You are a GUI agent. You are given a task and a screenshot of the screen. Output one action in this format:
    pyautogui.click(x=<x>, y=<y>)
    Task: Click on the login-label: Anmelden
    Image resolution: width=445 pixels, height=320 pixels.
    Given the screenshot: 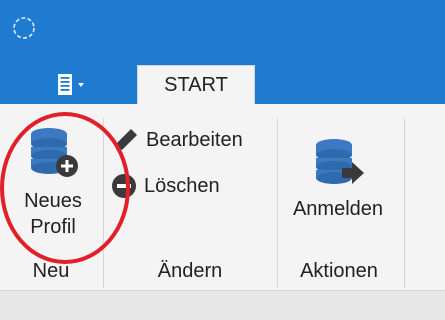 What is the action you would take?
    pyautogui.click(x=338, y=209)
    